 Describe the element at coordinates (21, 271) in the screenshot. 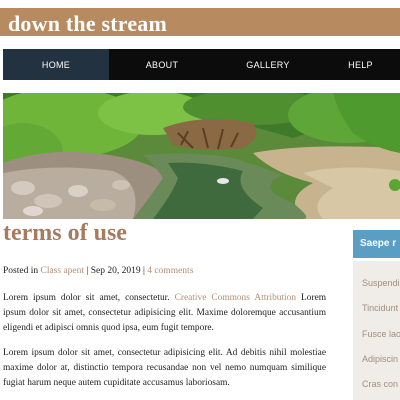

I see `posted-in-label: Posted in` at that location.